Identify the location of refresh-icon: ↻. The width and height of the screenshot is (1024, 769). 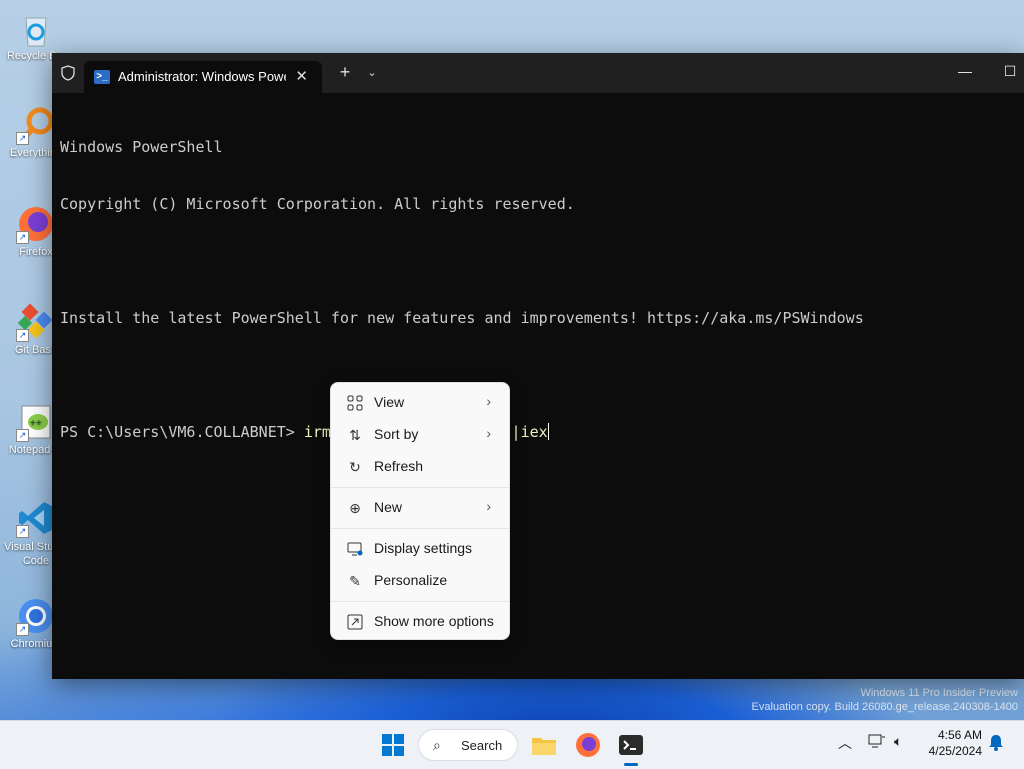
(355, 467).